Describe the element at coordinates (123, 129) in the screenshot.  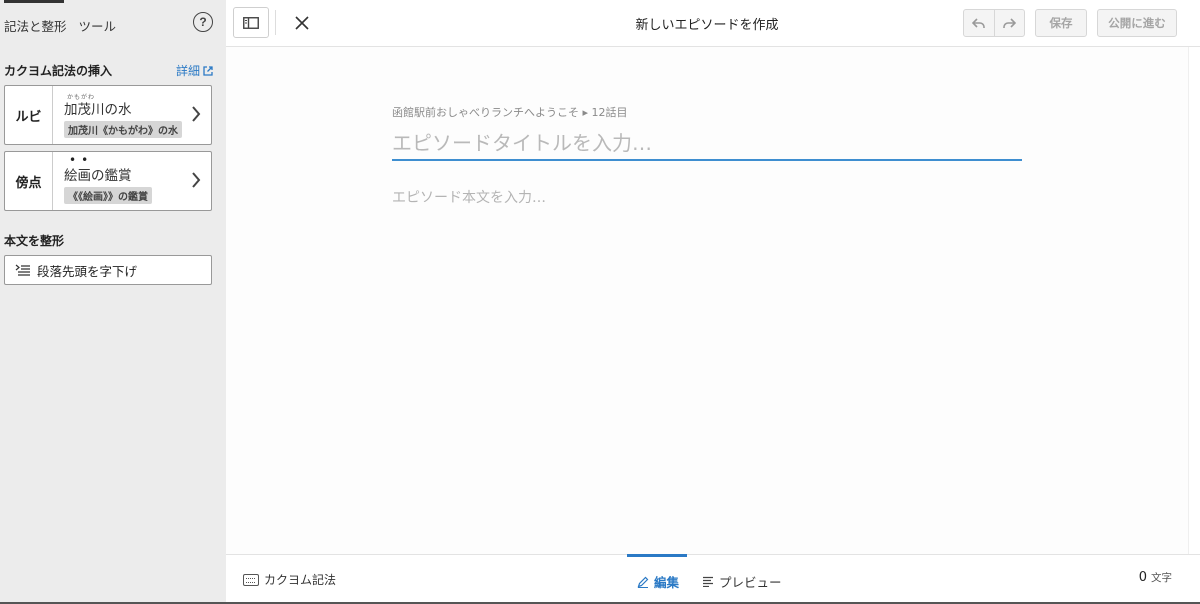
I see `ruby-code: 加茂川《かもがわ》の水` at that location.